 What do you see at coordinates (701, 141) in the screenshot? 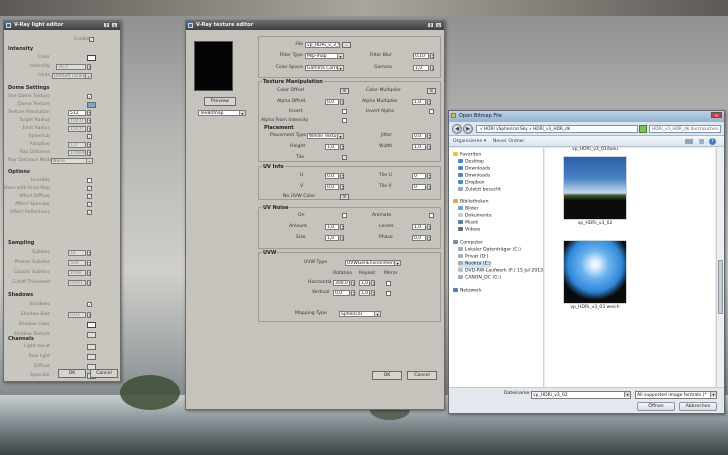
I see `preview-pane-icon` at bounding box center [701, 141].